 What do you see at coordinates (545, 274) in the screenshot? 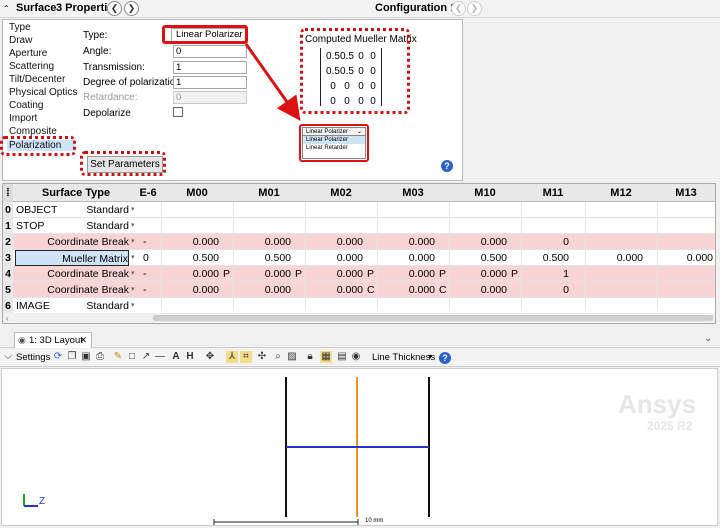
I see `value-cell: 1` at bounding box center [545, 274].